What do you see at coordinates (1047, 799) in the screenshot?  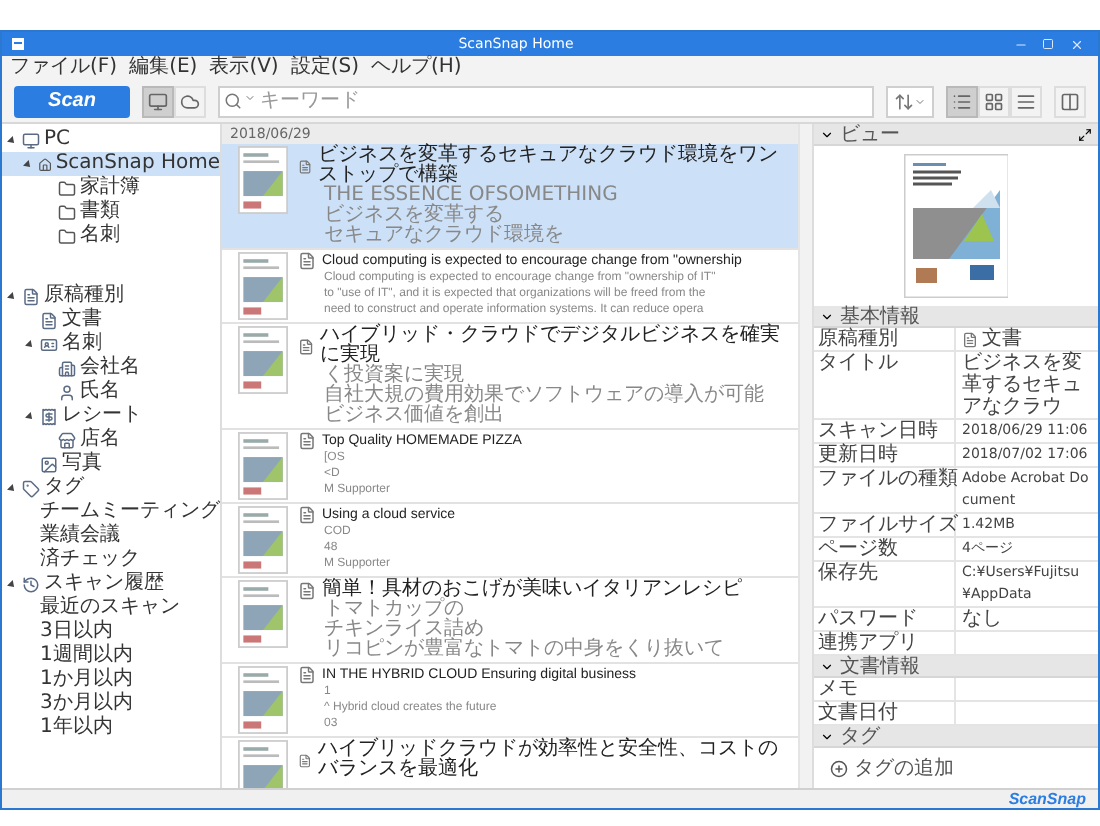 I see `scansnap-logo: ScanSnap` at bounding box center [1047, 799].